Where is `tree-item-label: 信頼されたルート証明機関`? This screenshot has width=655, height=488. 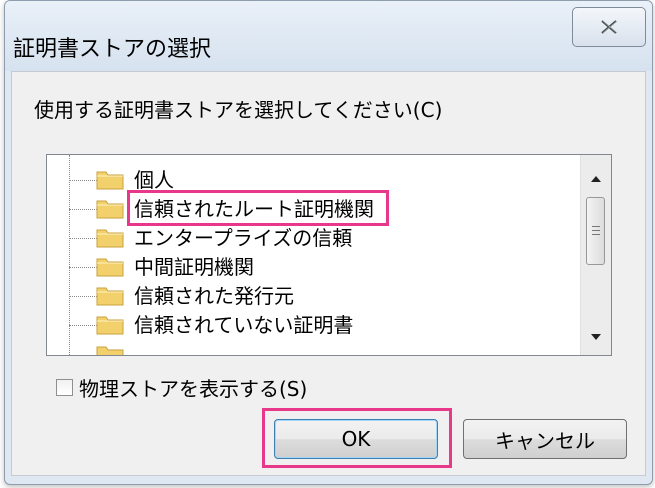 tree-item-label: 信頼されたルート証明機関 is located at coordinates (254, 209).